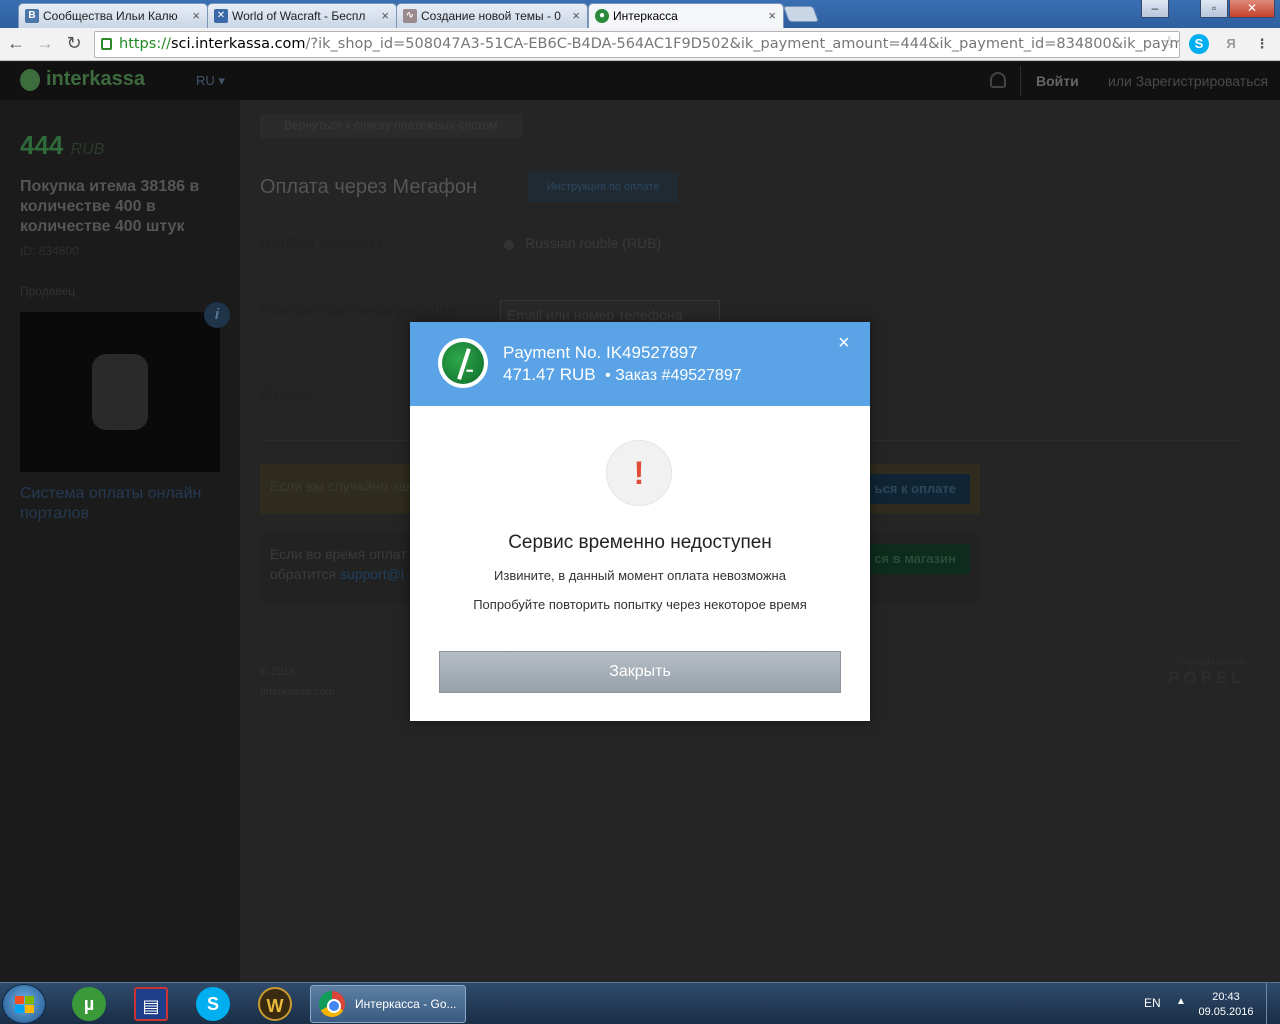 The width and height of the screenshot is (1280, 1024). What do you see at coordinates (1188, 81) in the screenshot?
I see `register-link: или Зарегистрироваться` at bounding box center [1188, 81].